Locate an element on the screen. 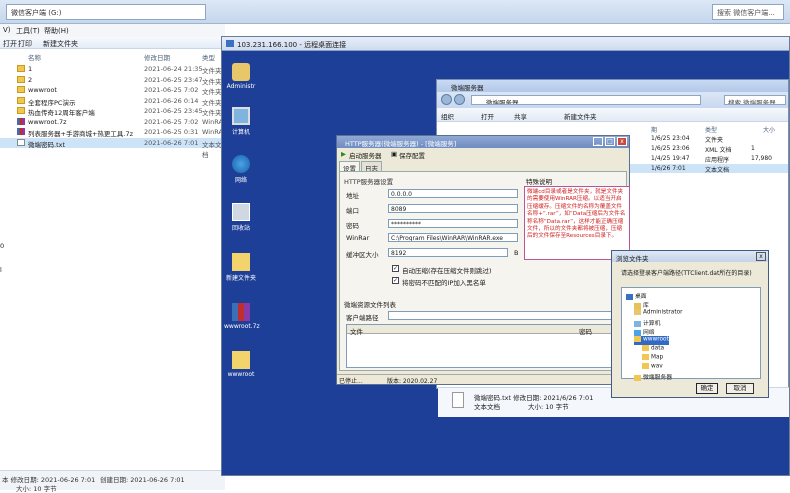 Image resolution: width=790 pixels, height=493 pixels. network-icon is located at coordinates (637, 332).